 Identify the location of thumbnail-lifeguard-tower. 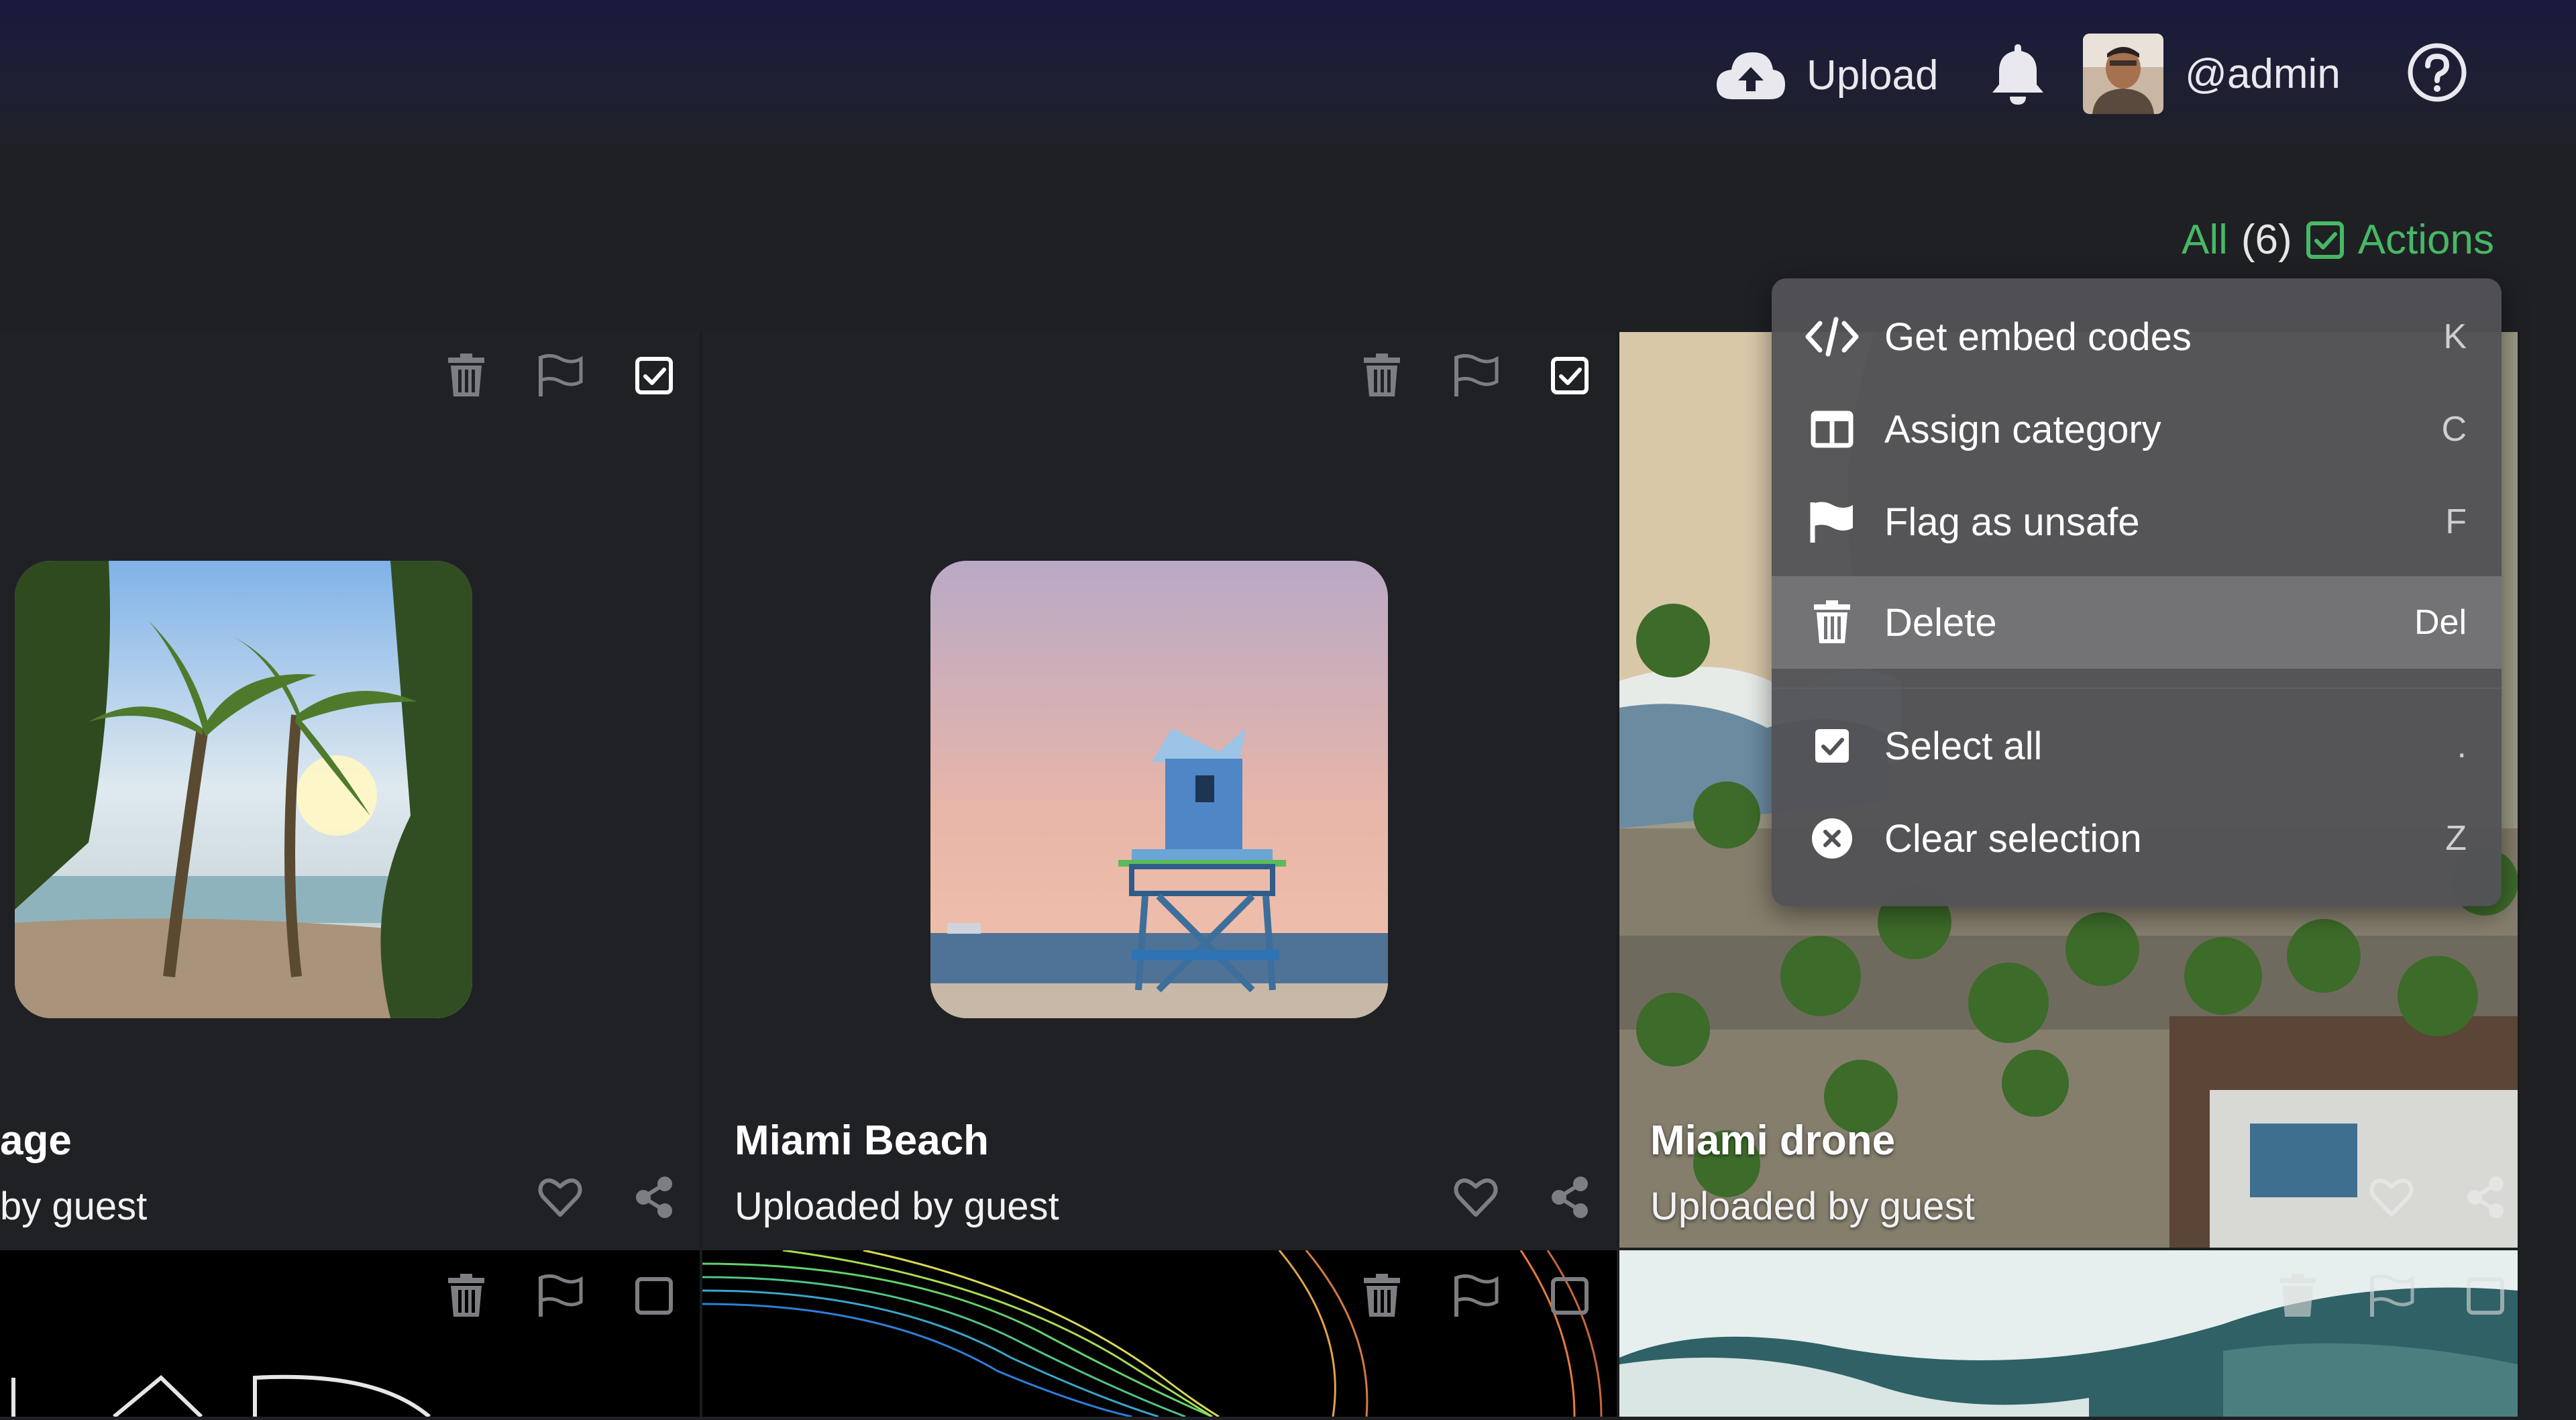
(1159, 789).